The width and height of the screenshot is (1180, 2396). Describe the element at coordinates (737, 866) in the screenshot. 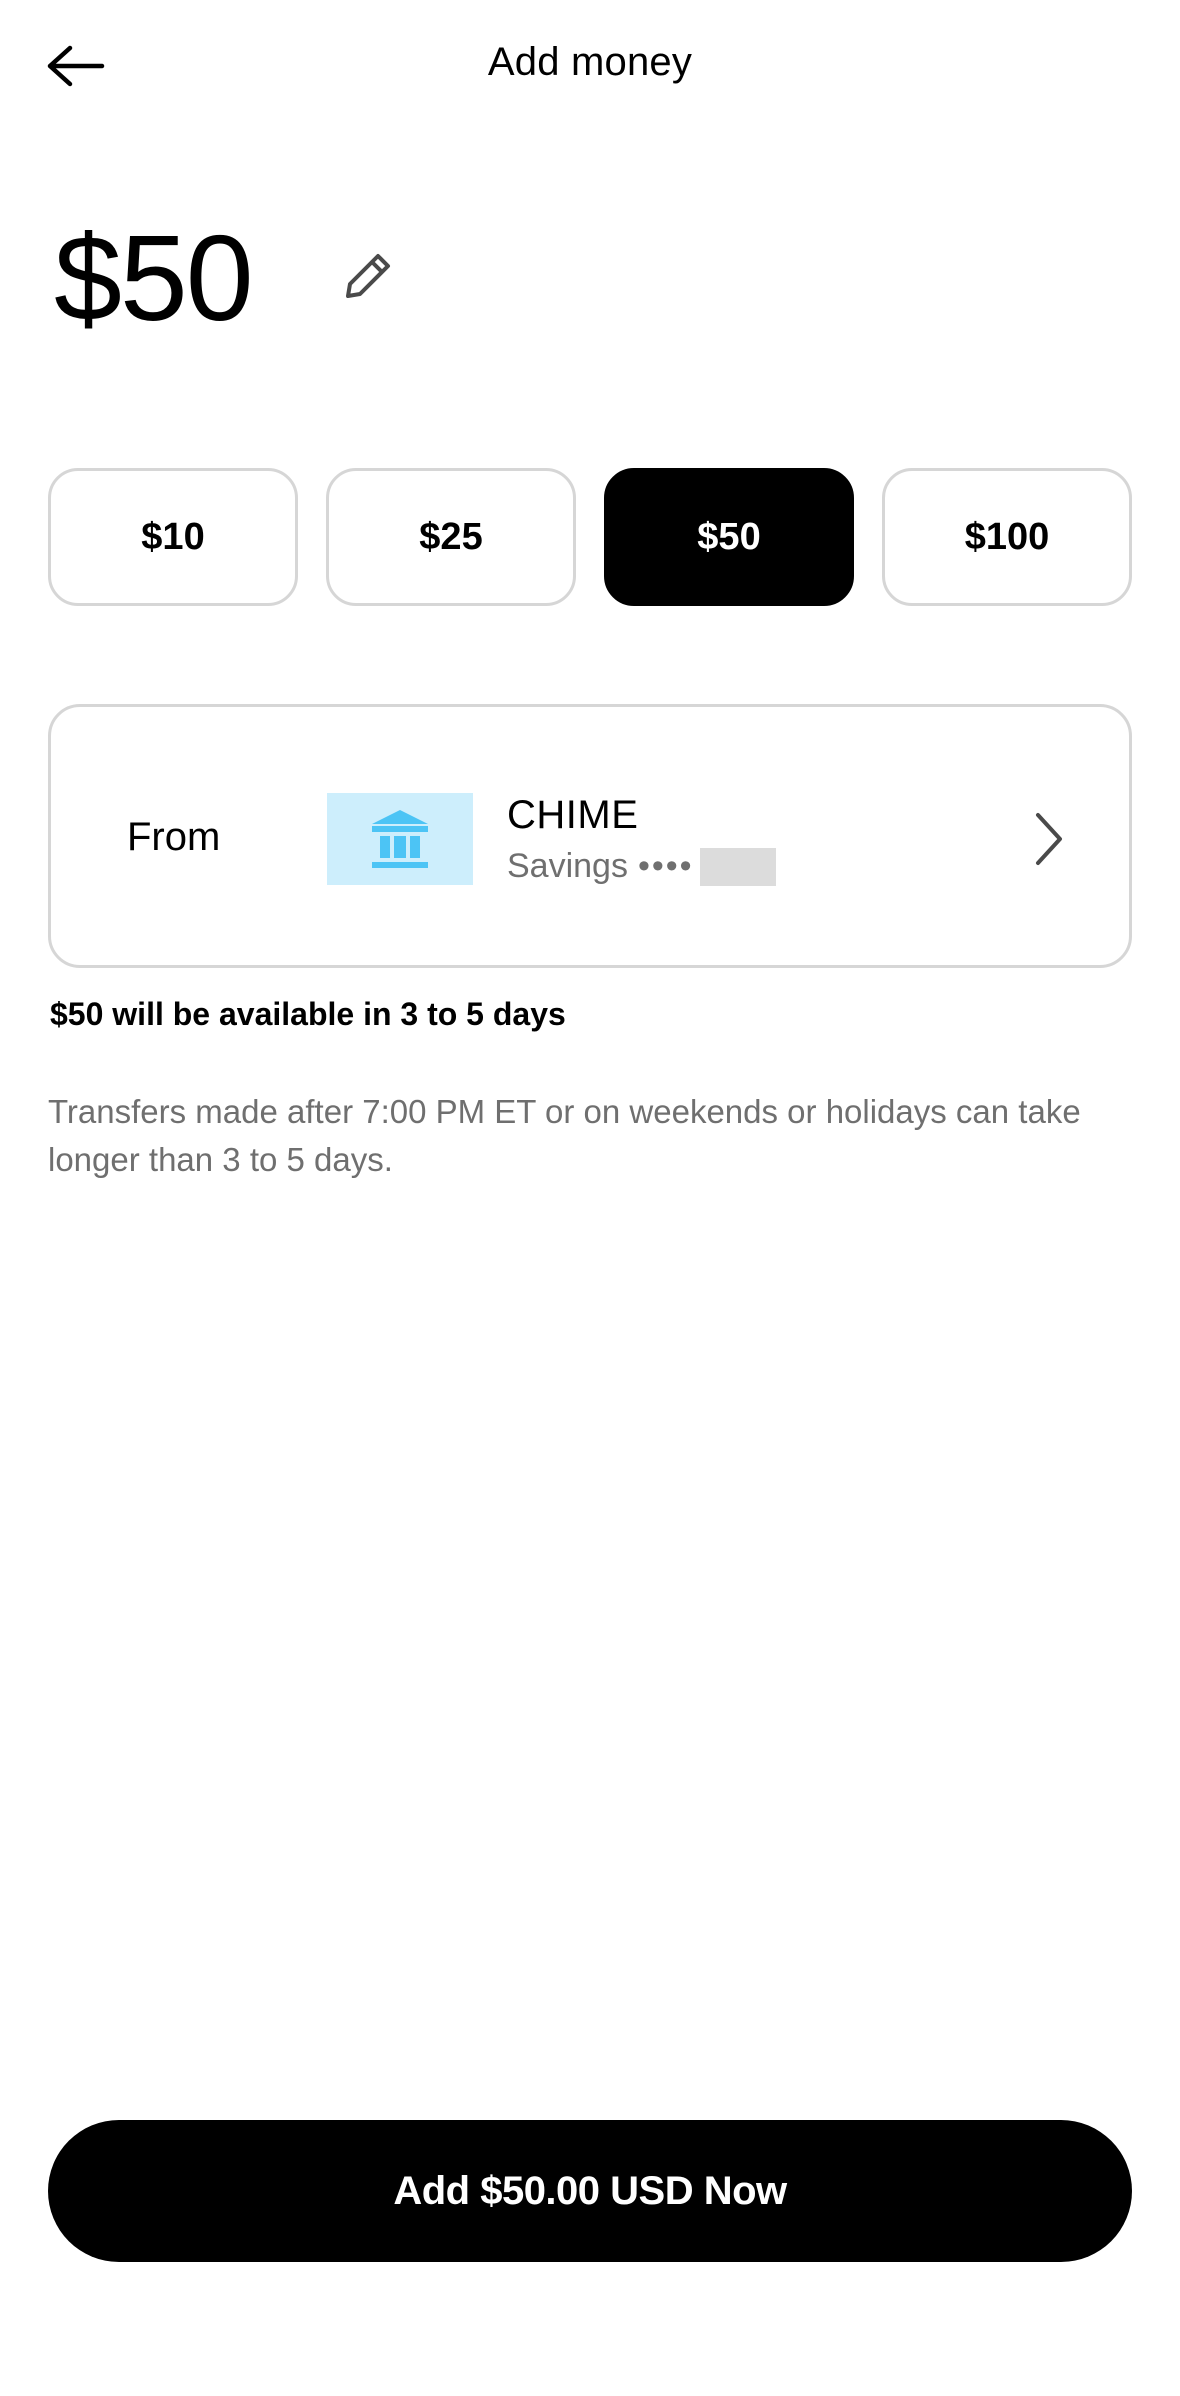

I see `redacted-account-number` at that location.